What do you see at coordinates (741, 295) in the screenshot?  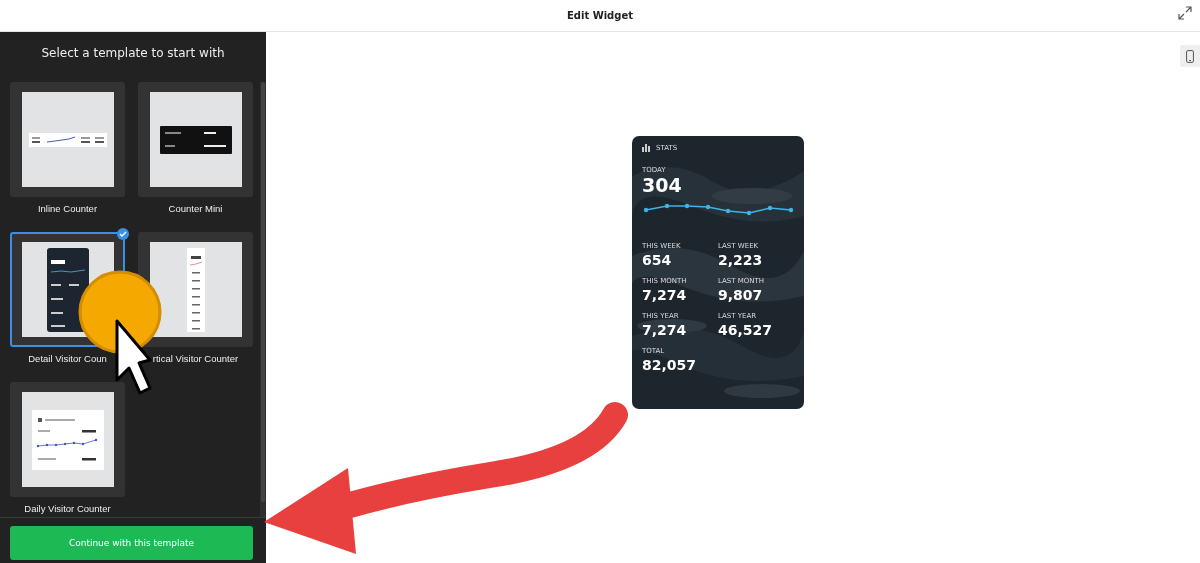 I see `stat-value: 9,807` at bounding box center [741, 295].